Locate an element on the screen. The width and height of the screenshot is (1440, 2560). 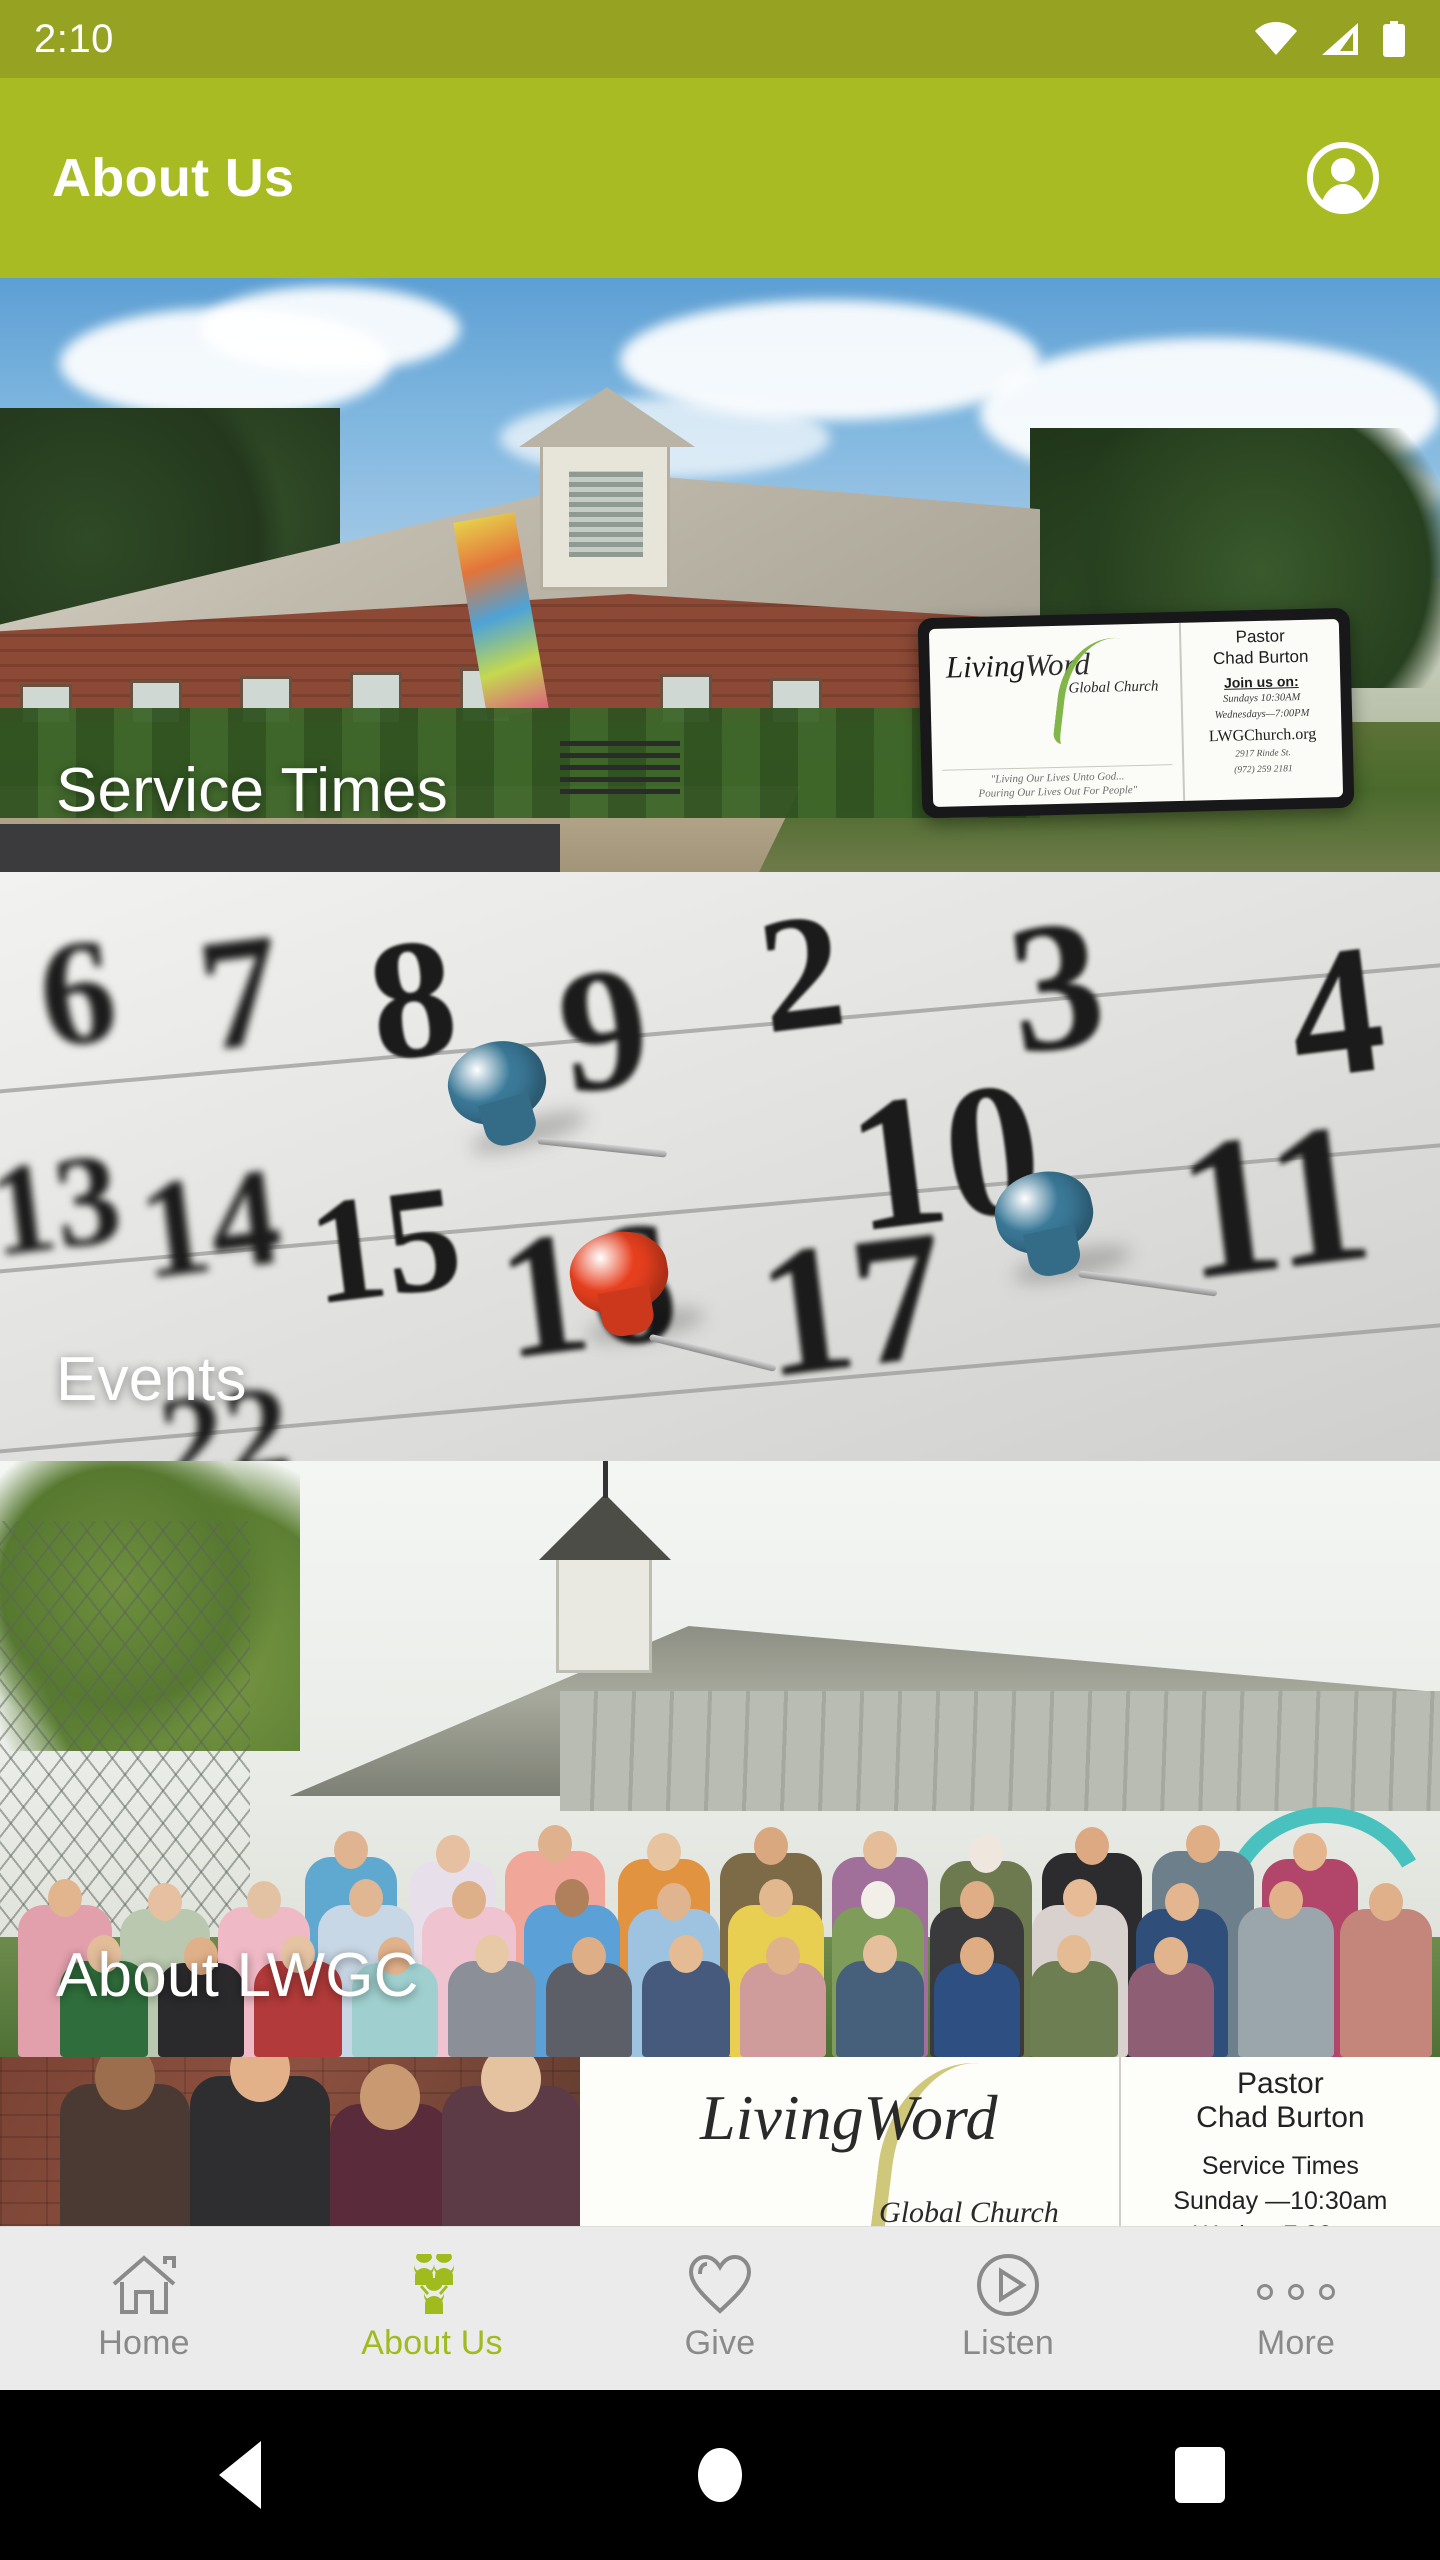
status-bar: 2:10 is located at coordinates (720, 39).